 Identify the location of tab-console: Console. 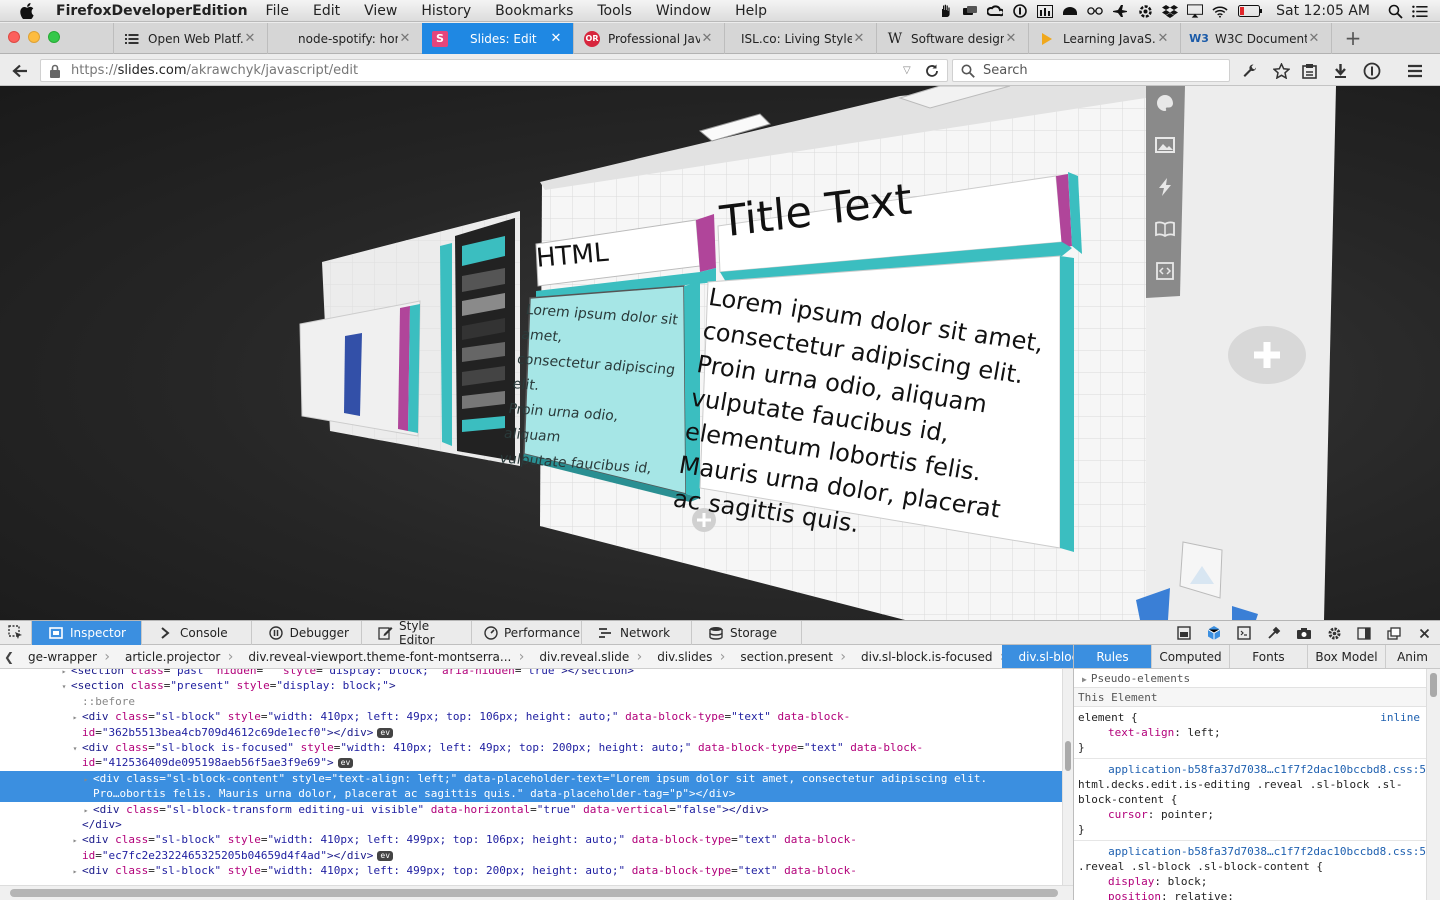
(197, 632).